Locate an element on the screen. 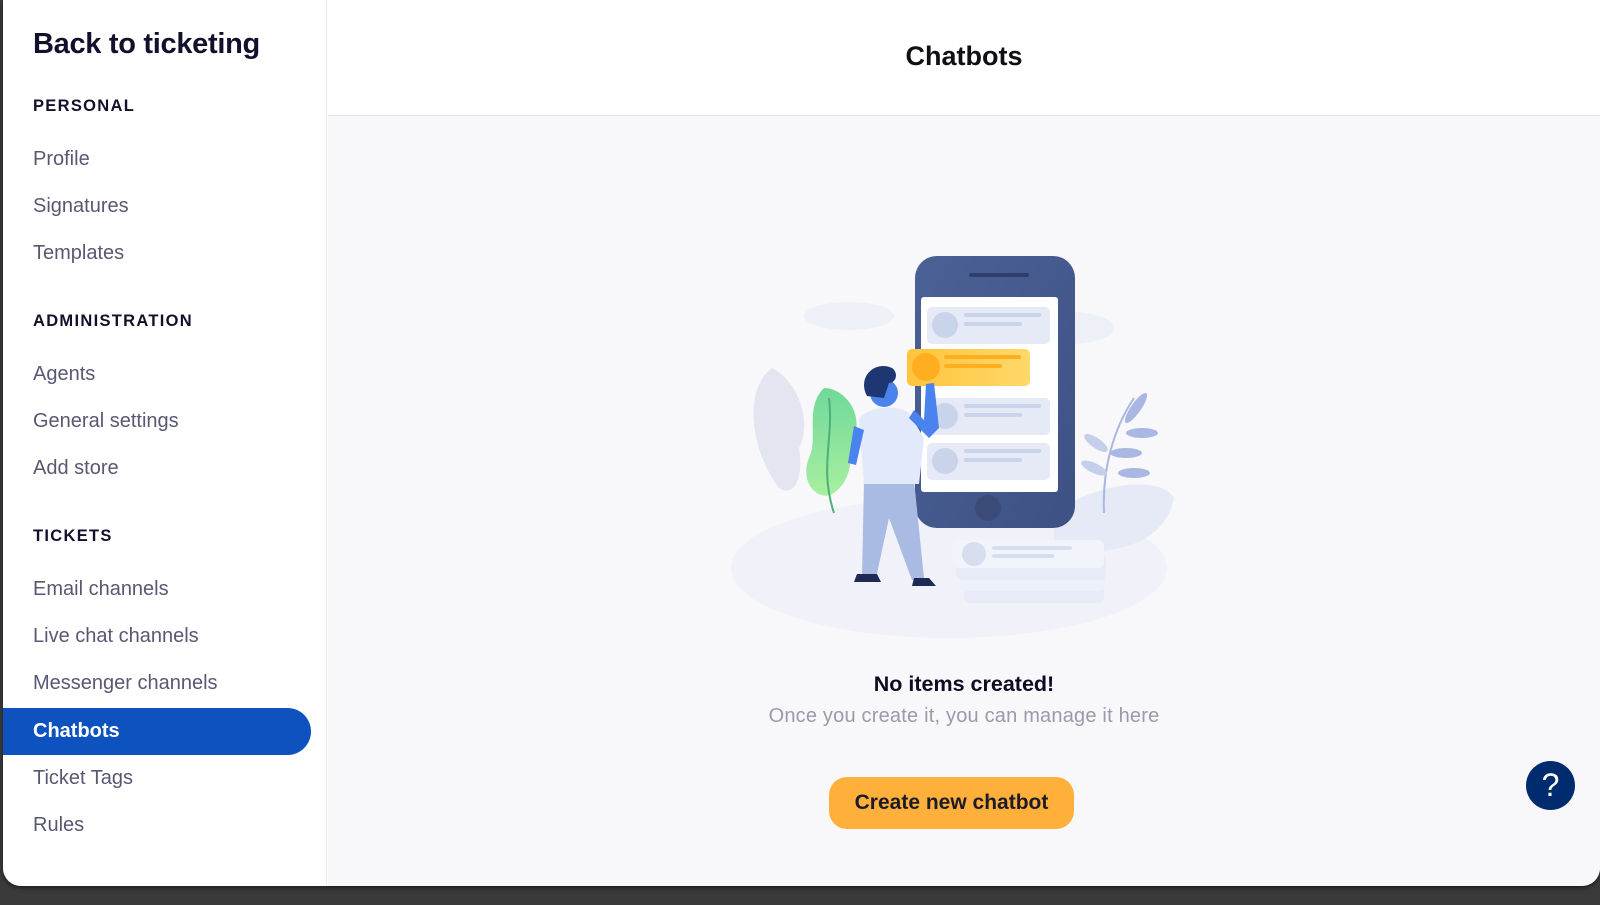 The image size is (1600, 905). stacked-card-avatar is located at coordinates (974, 554).